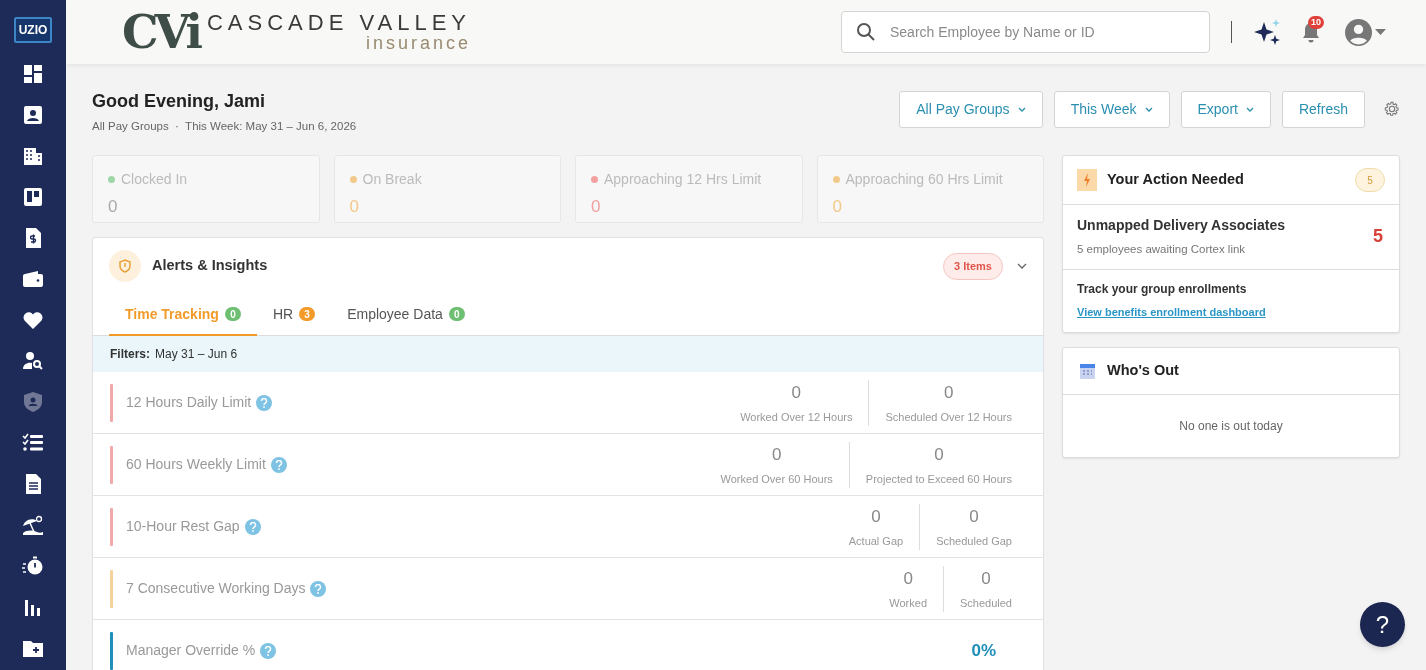 Image resolution: width=1426 pixels, height=670 pixels. Describe the element at coordinates (876, 542) in the screenshot. I see `metric-label: Actual Gap` at that location.